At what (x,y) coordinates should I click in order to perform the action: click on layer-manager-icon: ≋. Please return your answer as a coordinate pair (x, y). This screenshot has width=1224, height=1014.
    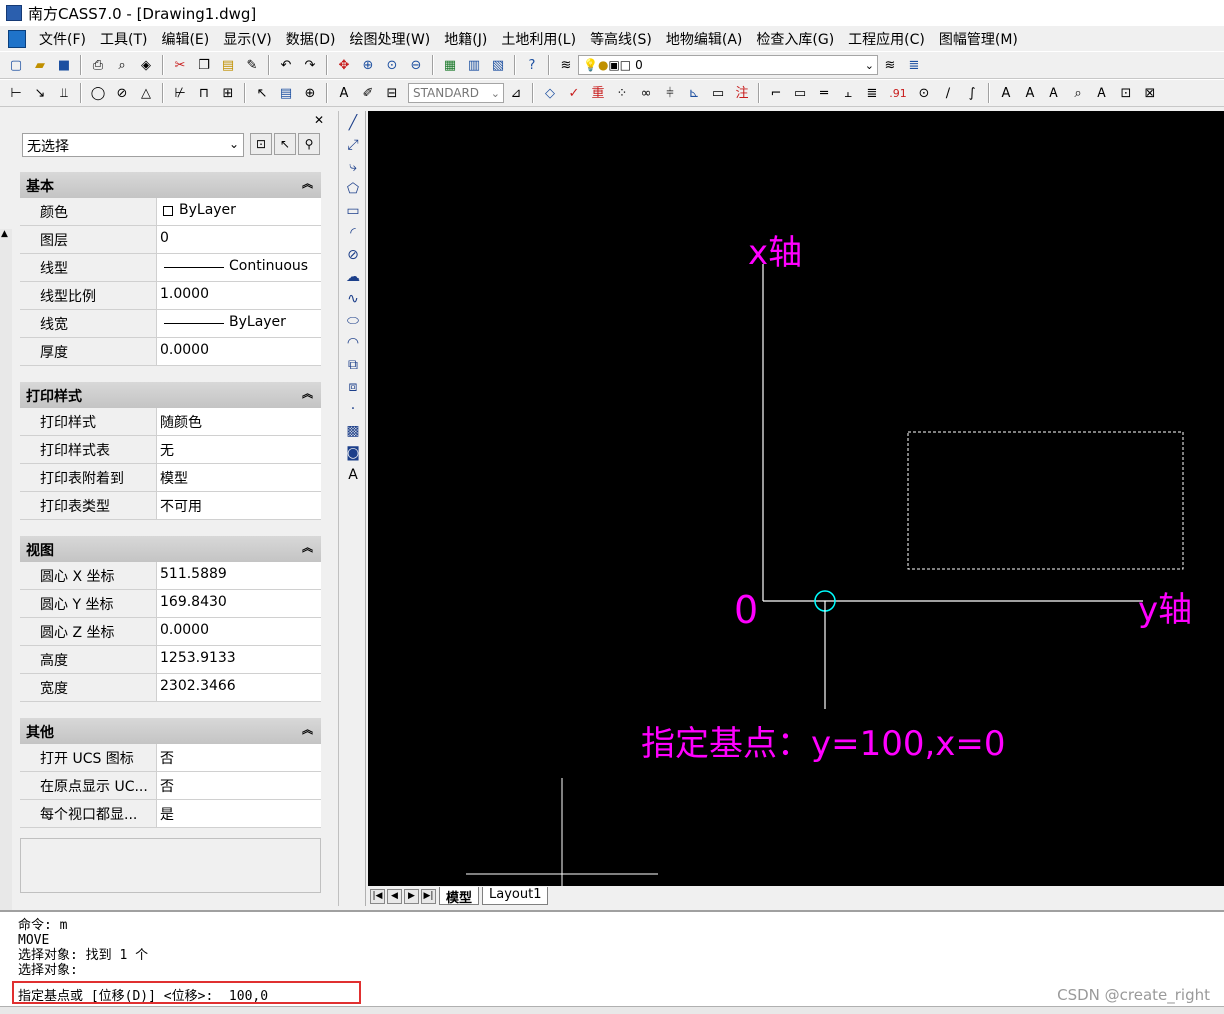
    Looking at the image, I should click on (566, 65).